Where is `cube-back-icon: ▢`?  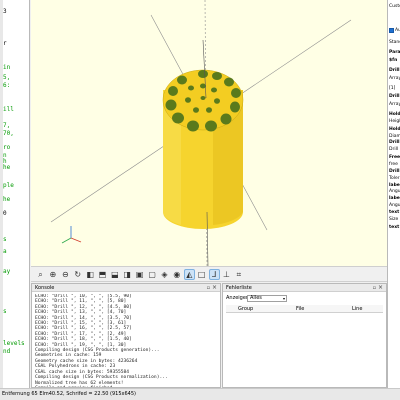
cube-back-icon: ▢ is located at coordinates (152, 274).